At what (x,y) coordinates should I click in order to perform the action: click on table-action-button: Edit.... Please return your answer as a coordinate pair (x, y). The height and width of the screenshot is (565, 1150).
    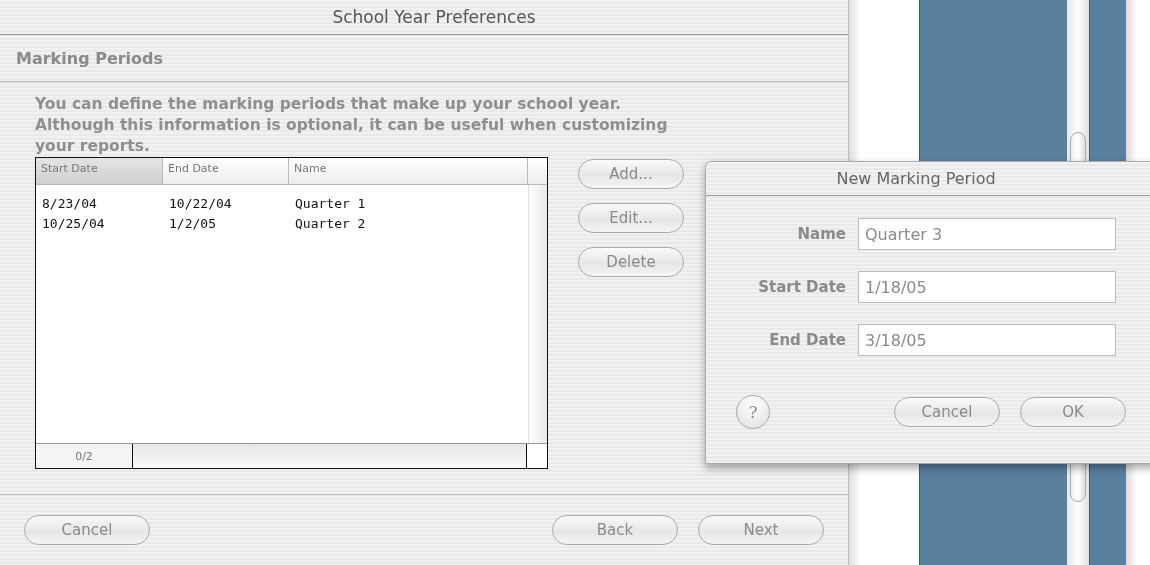
    Looking at the image, I should click on (631, 218).